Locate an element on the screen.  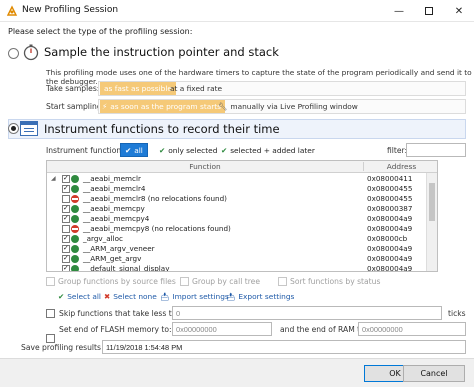
group-by-source-checkbox is located at coordinates (50, 281).